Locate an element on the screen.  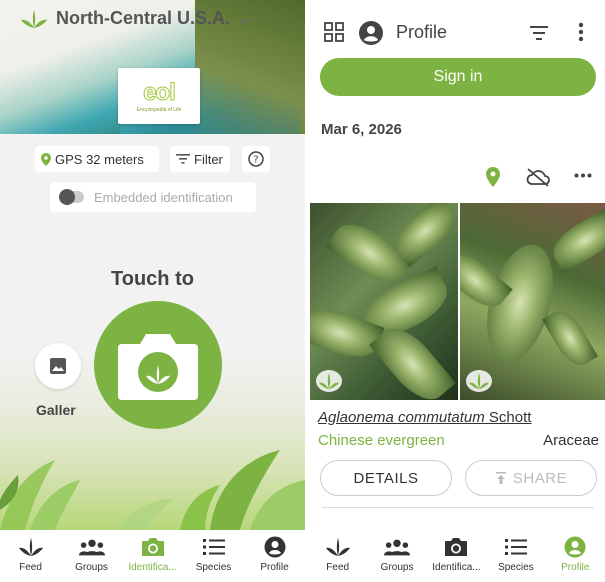
sort-icon is located at coordinates (539, 33).